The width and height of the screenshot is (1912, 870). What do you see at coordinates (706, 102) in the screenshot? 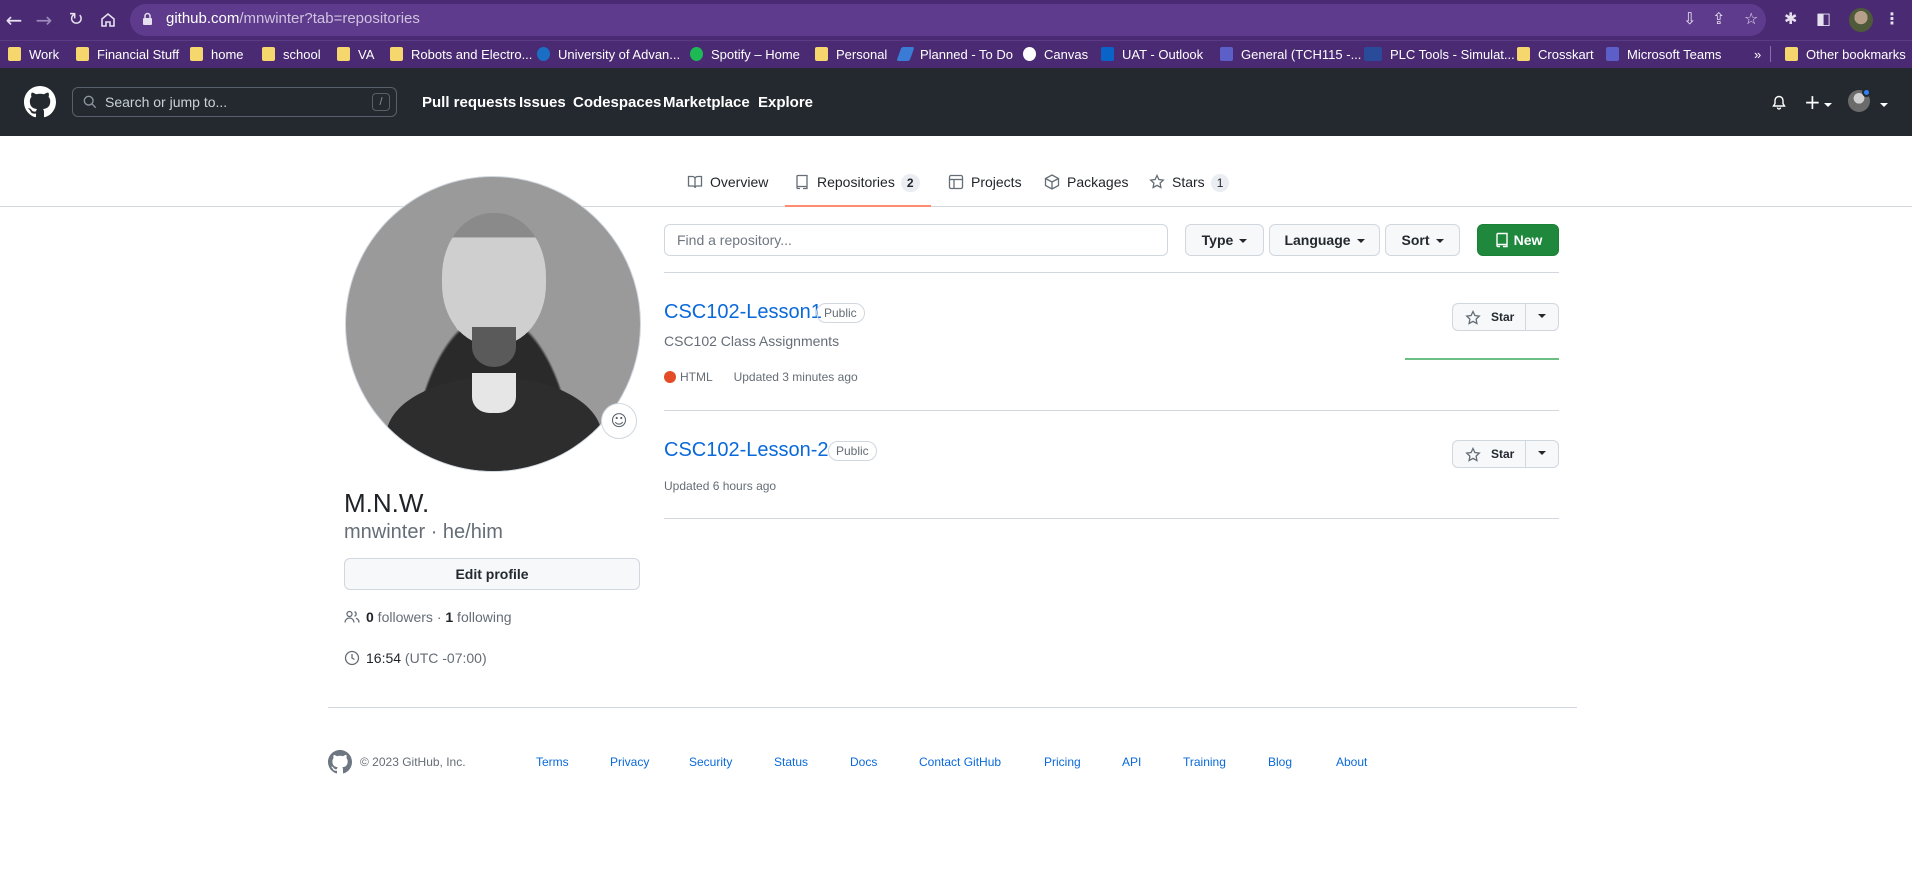
I see `nav-marketplace: Marketplace` at bounding box center [706, 102].